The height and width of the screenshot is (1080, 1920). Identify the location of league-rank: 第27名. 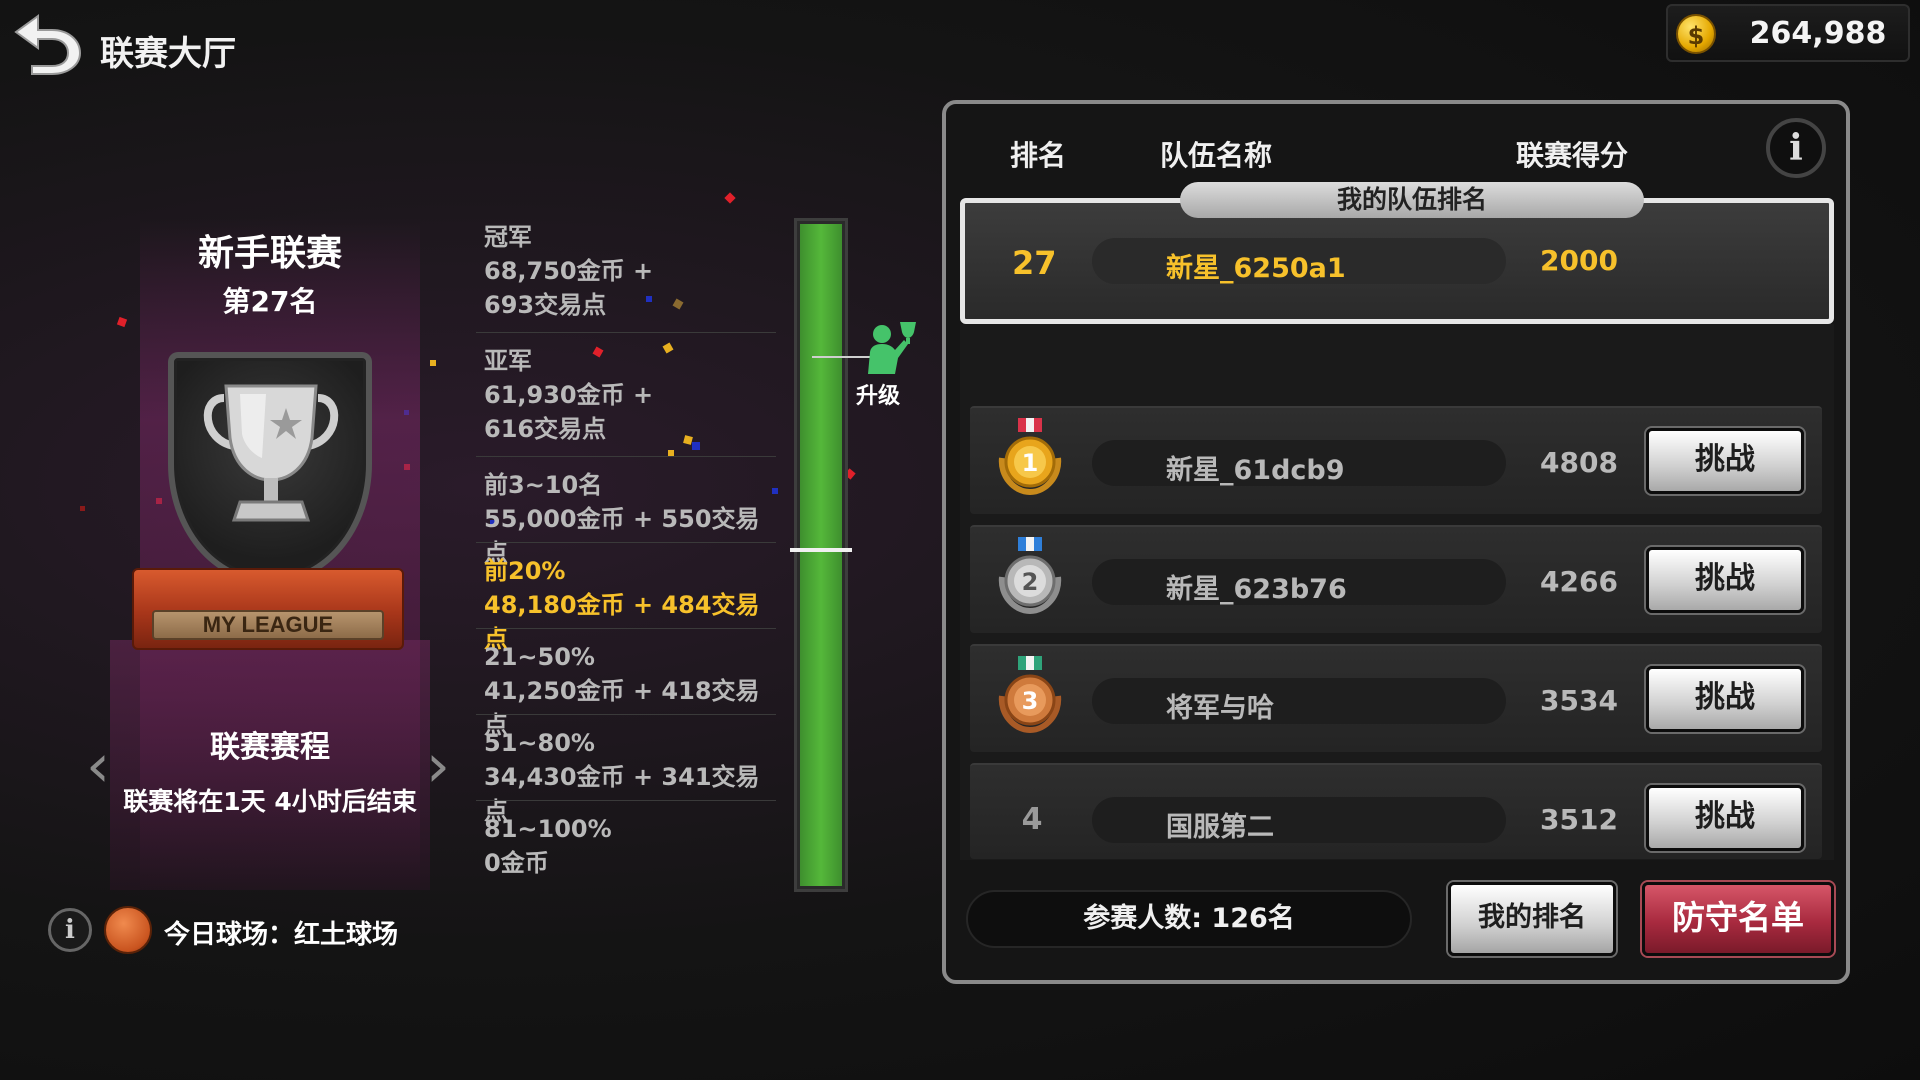
(270, 301).